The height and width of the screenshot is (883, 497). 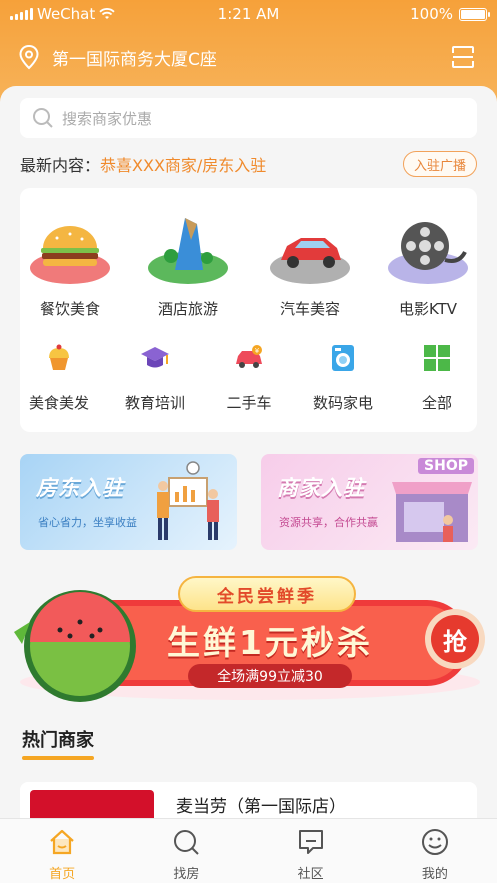 I want to click on category-movie-ktv: 电影KTV, so click(x=428, y=264).